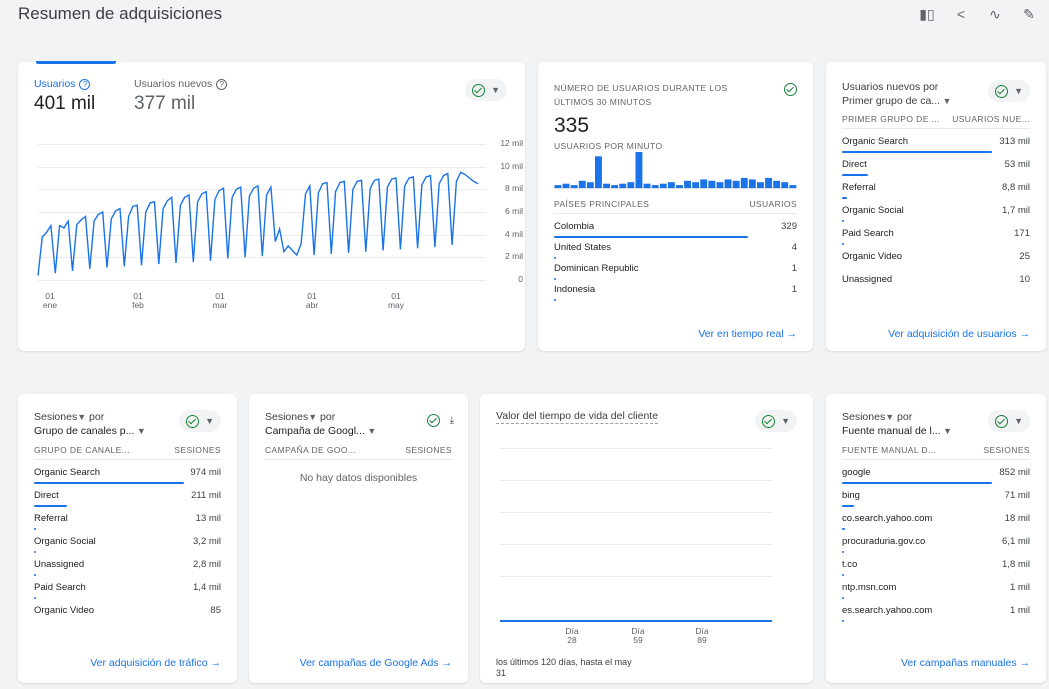 The width and height of the screenshot is (1049, 689). I want to click on compare-icon: ▮▯, so click(927, 14).